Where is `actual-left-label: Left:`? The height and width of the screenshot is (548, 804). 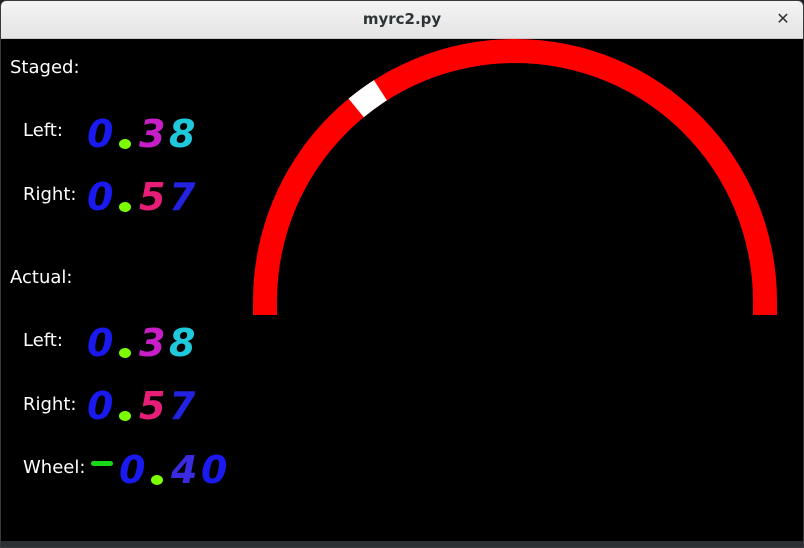 actual-left-label: Left: is located at coordinates (43, 340).